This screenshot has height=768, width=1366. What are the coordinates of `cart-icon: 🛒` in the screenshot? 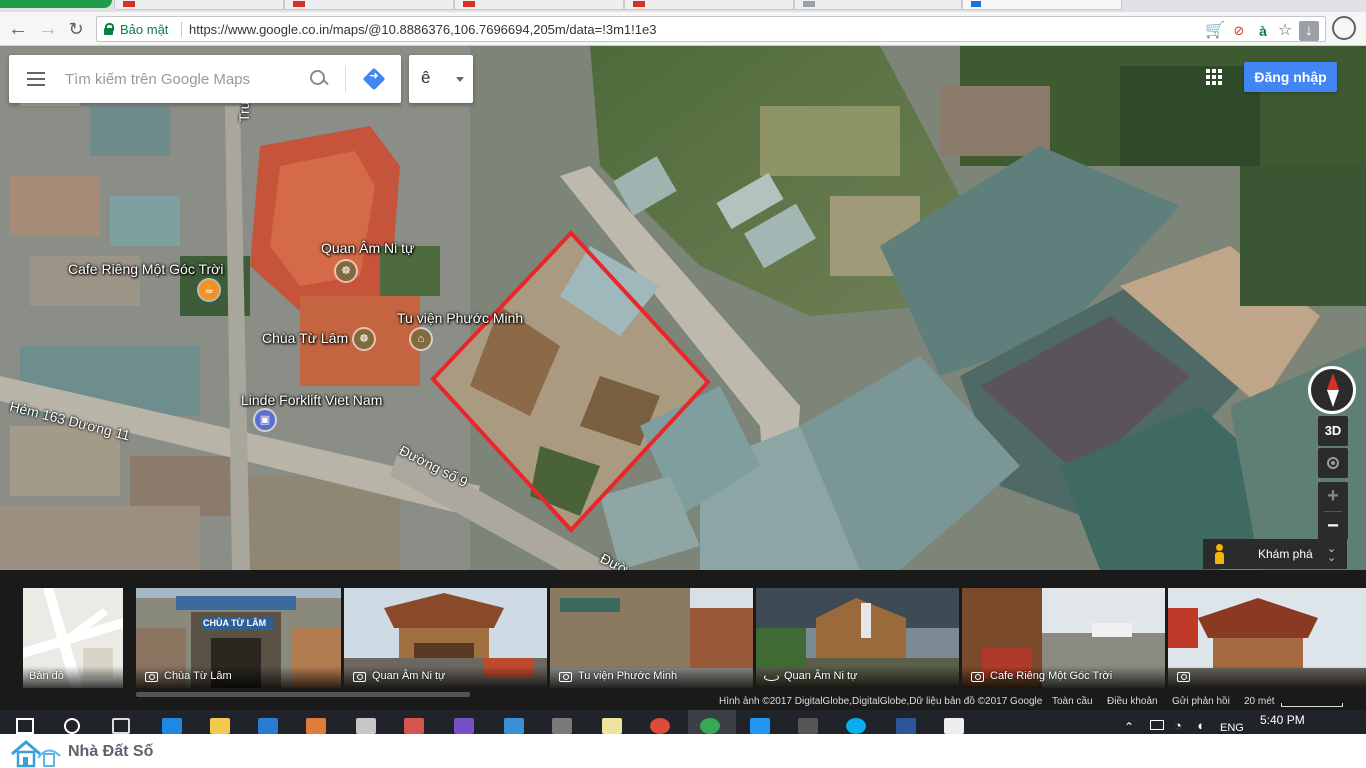 It's located at (1215, 31).